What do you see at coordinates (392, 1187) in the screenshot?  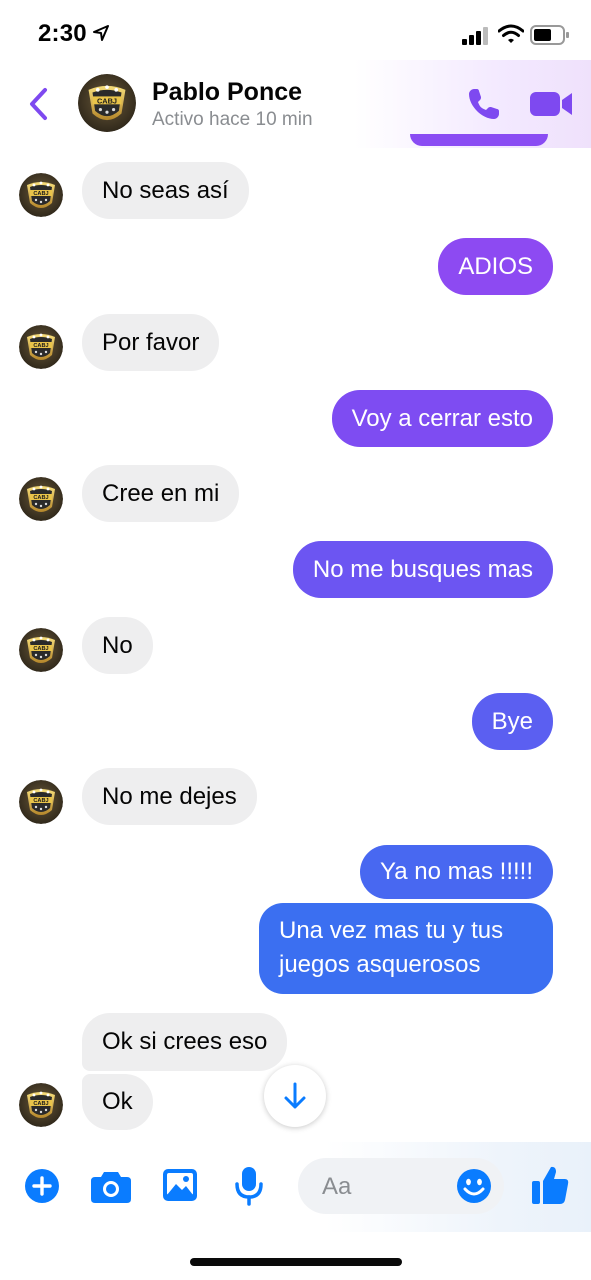 I see `message-input` at bounding box center [392, 1187].